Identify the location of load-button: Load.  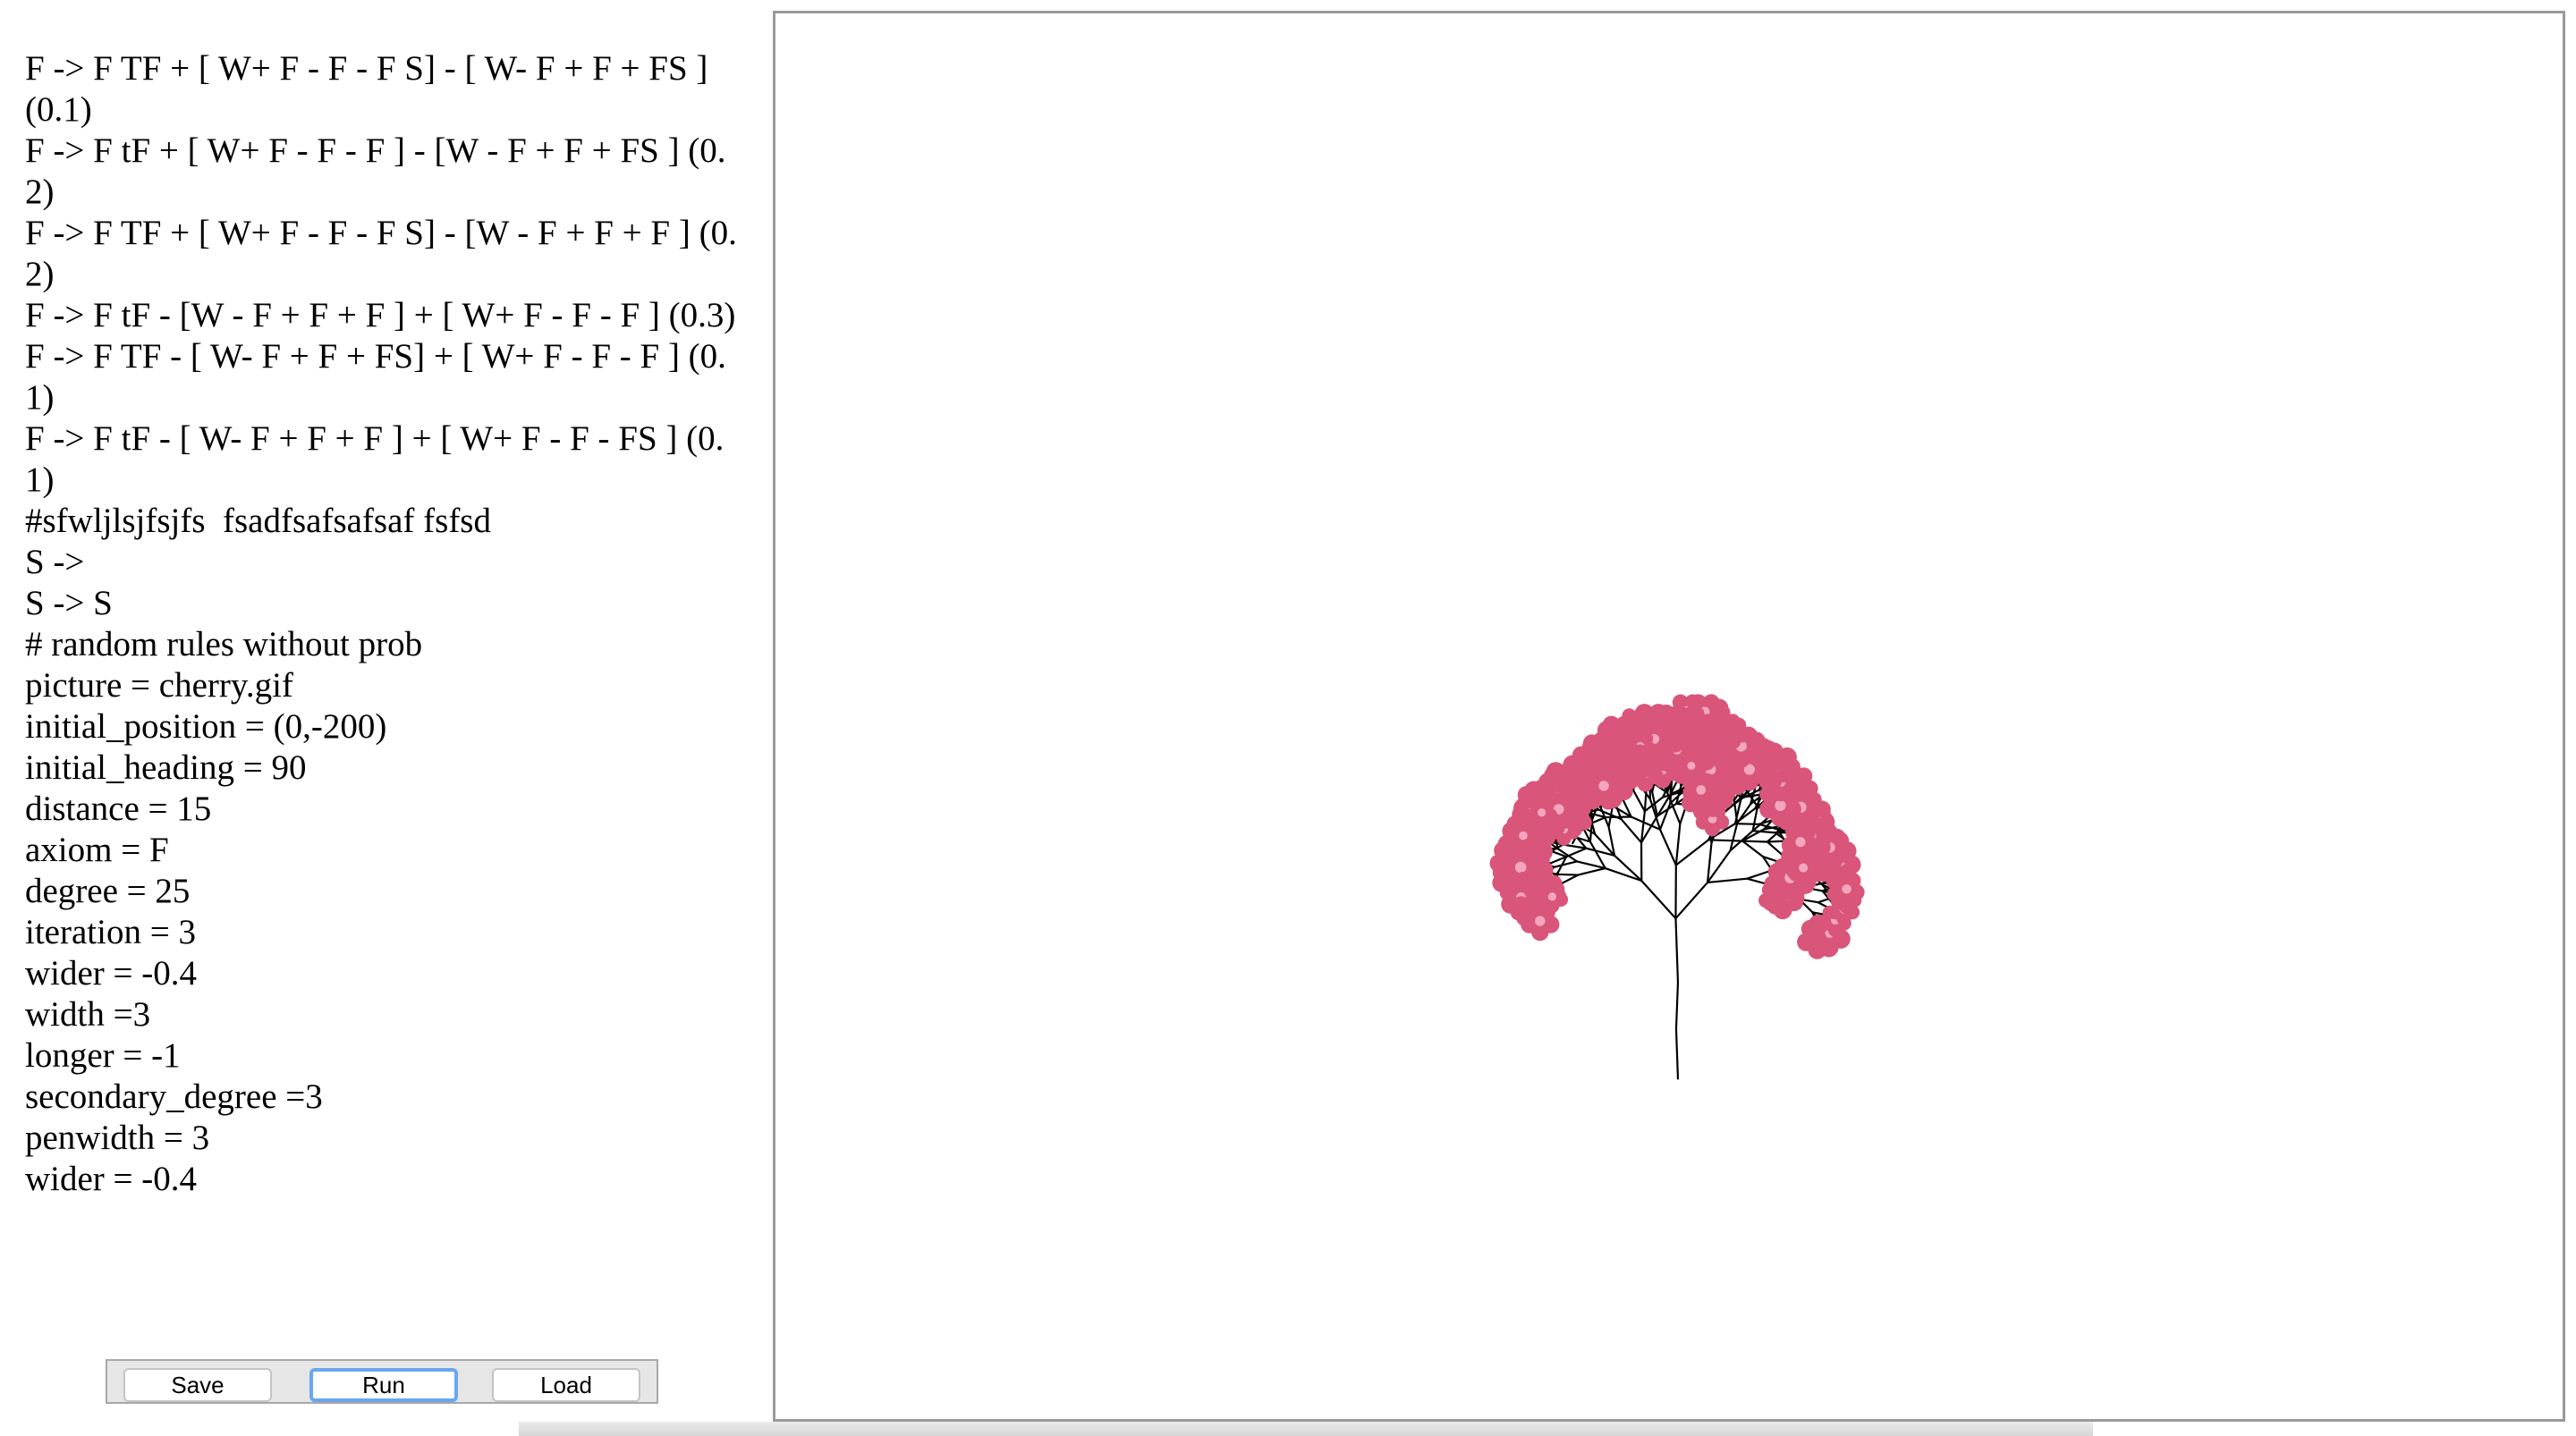
(566, 1385).